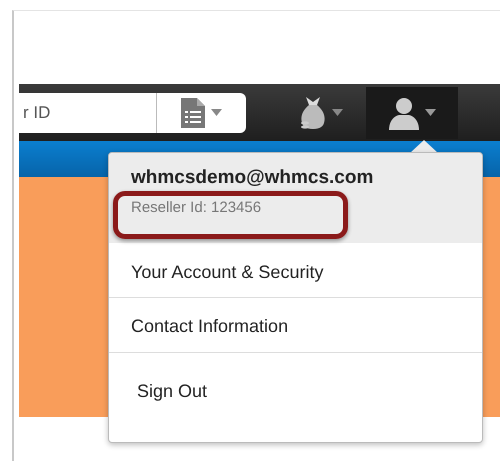 The image size is (500, 461). I want to click on money-bag-icon, so click(313, 112).